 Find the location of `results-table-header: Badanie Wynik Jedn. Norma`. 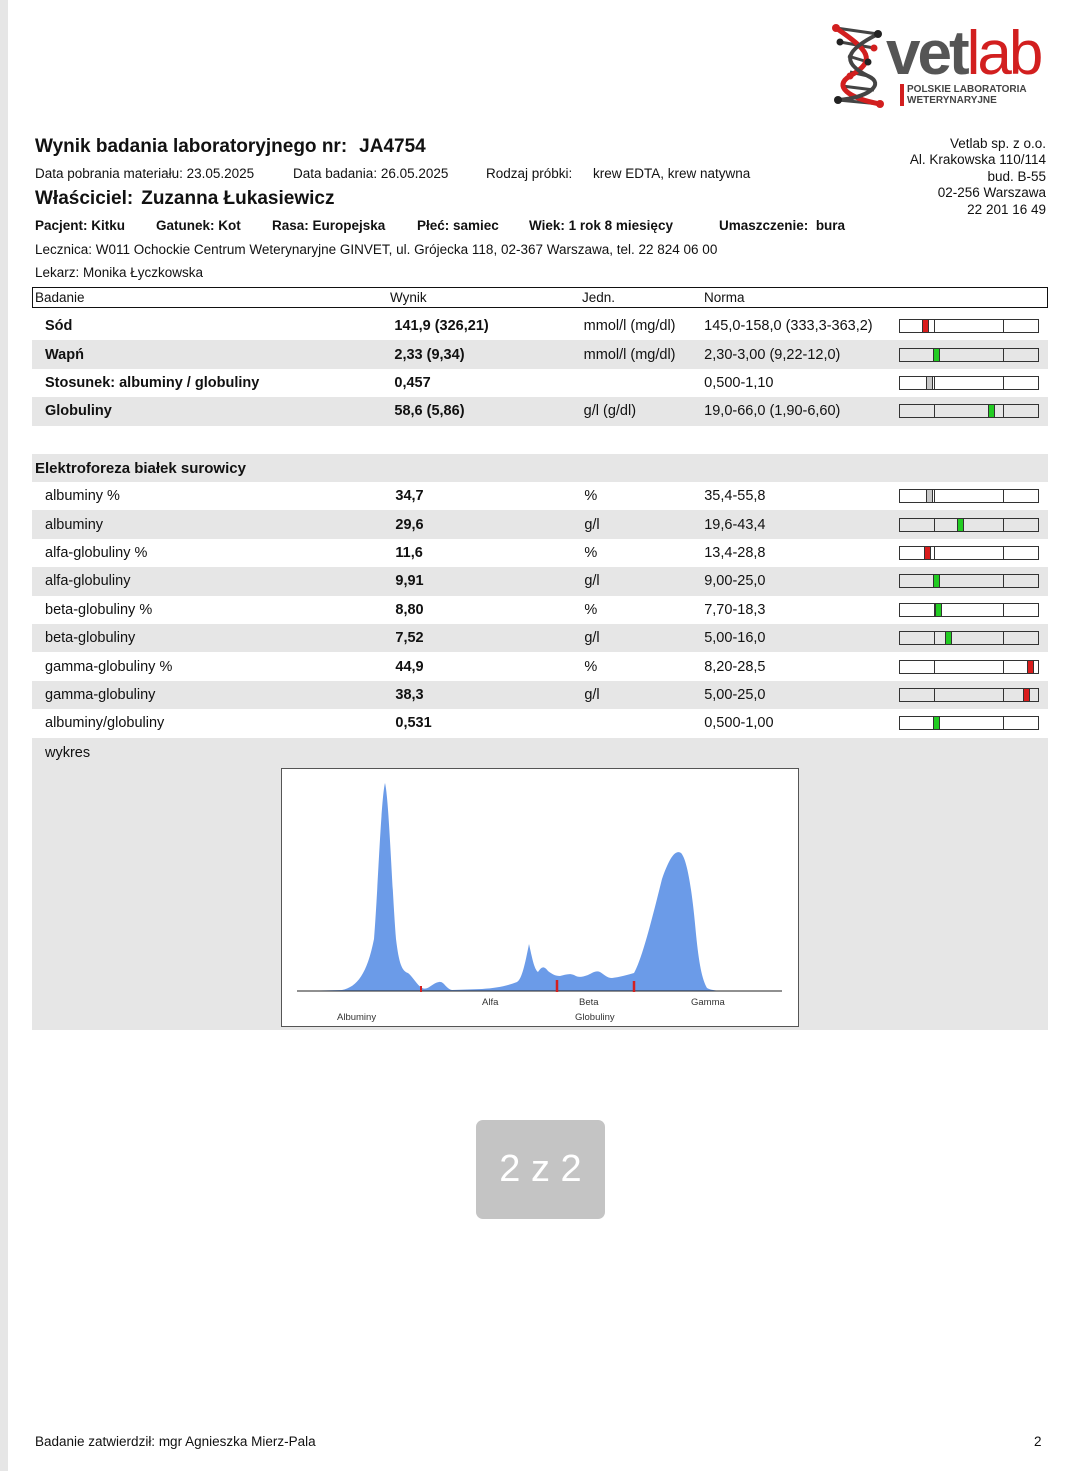

results-table-header: Badanie Wynik Jedn. Norma is located at coordinates (540, 297).